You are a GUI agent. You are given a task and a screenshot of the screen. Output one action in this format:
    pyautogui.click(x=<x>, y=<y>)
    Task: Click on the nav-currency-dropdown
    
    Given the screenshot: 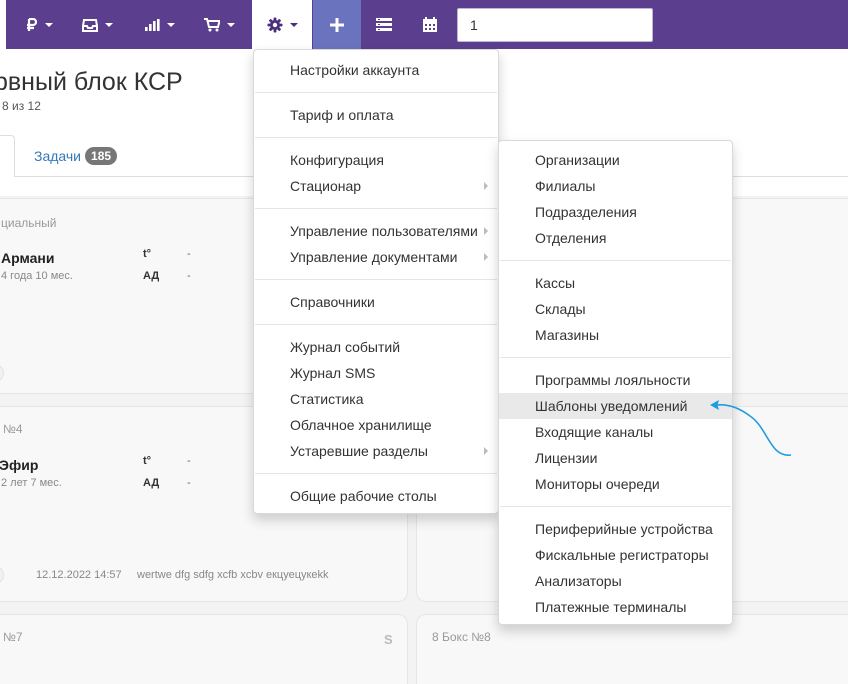 What is the action you would take?
    pyautogui.click(x=39, y=24)
    